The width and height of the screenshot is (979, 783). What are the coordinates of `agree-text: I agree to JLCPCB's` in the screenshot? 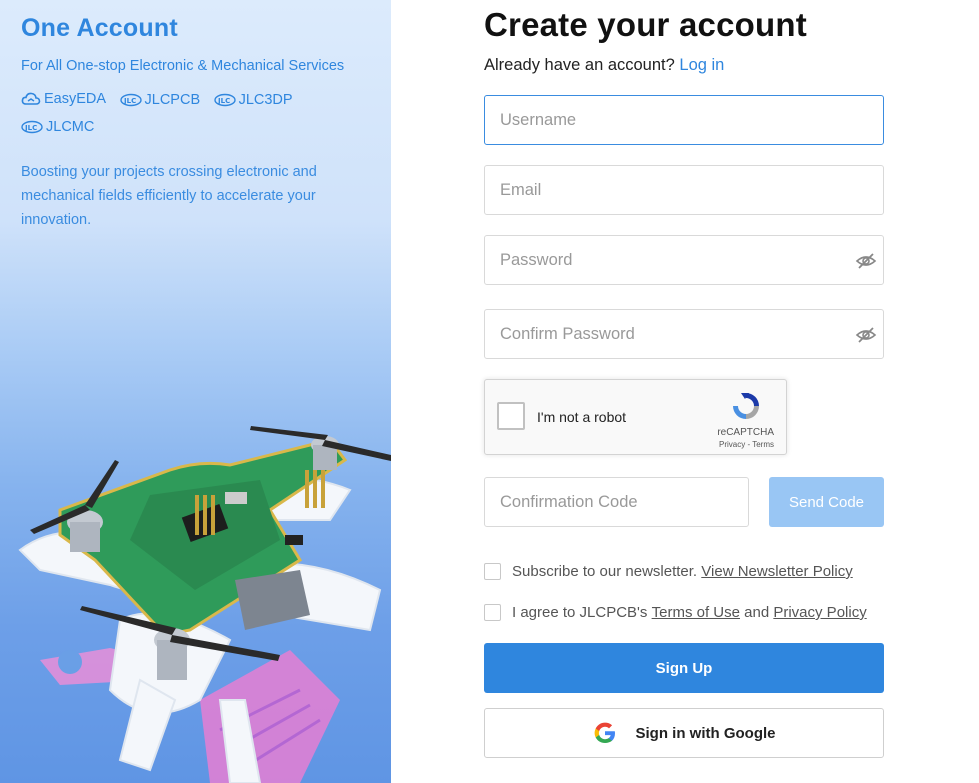 It's located at (580, 612).